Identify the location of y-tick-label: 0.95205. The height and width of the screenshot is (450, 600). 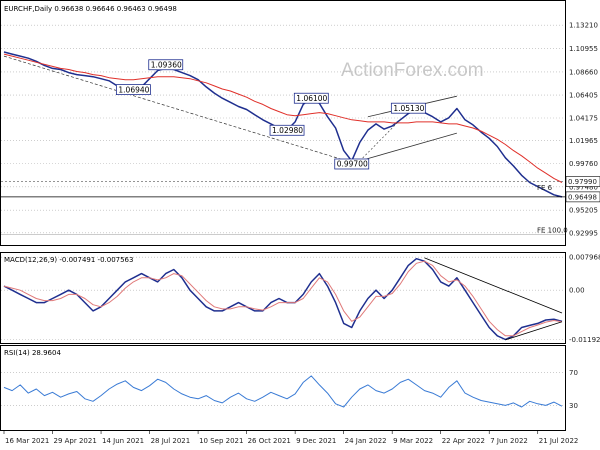
(583, 211).